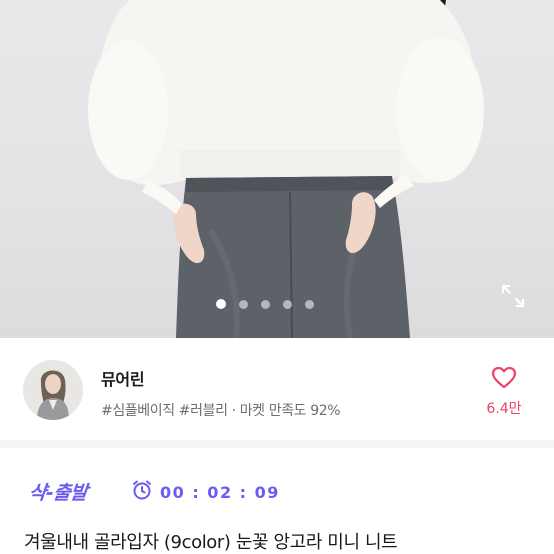 This screenshot has height=554, width=554. Describe the element at coordinates (58, 493) in the screenshot. I see `fast-shipping-badge: 샥-출발` at that location.